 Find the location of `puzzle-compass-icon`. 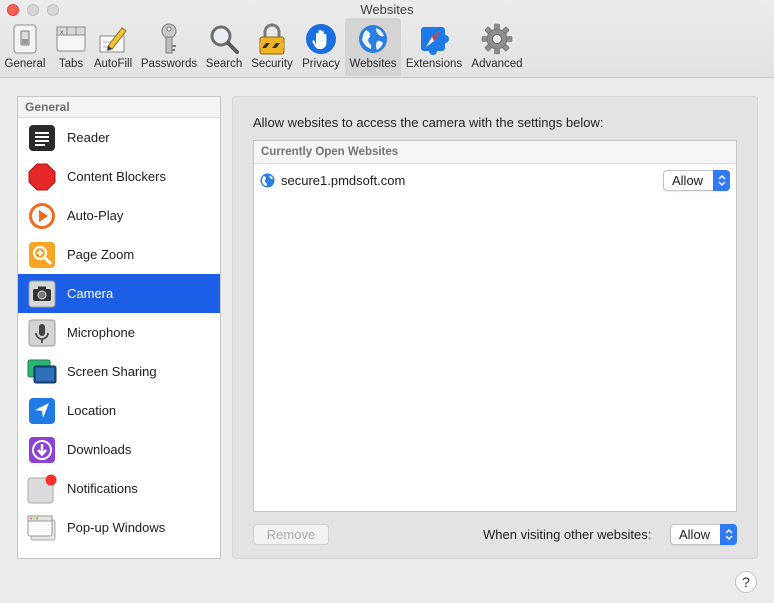

puzzle-compass-icon is located at coordinates (434, 39).